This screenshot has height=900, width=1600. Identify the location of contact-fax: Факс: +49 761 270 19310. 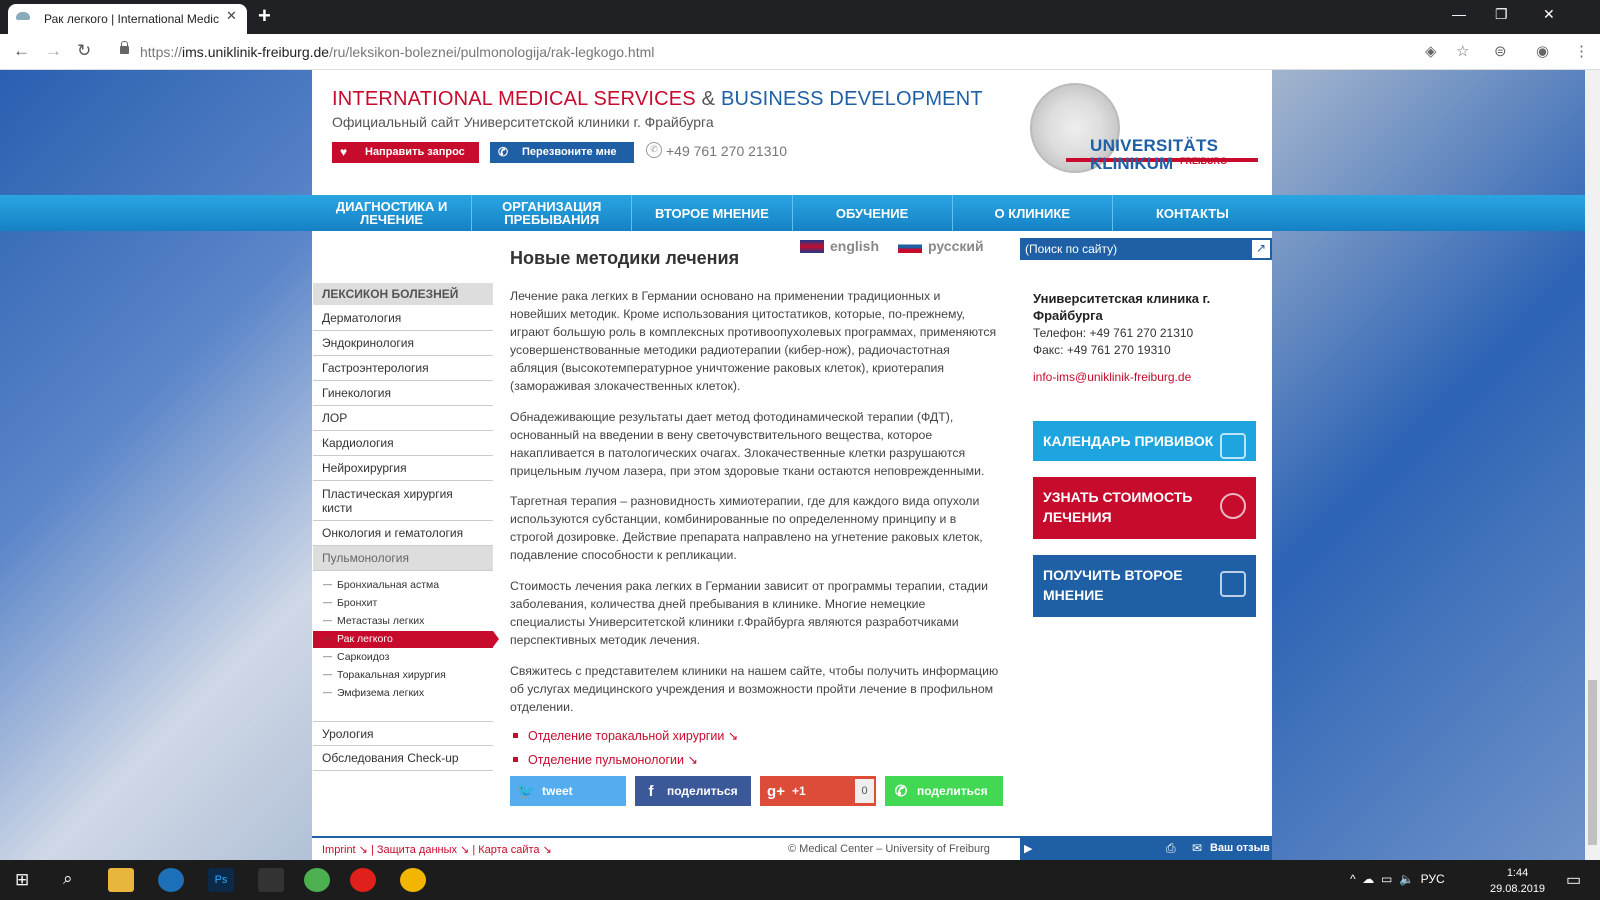
(1102, 350).